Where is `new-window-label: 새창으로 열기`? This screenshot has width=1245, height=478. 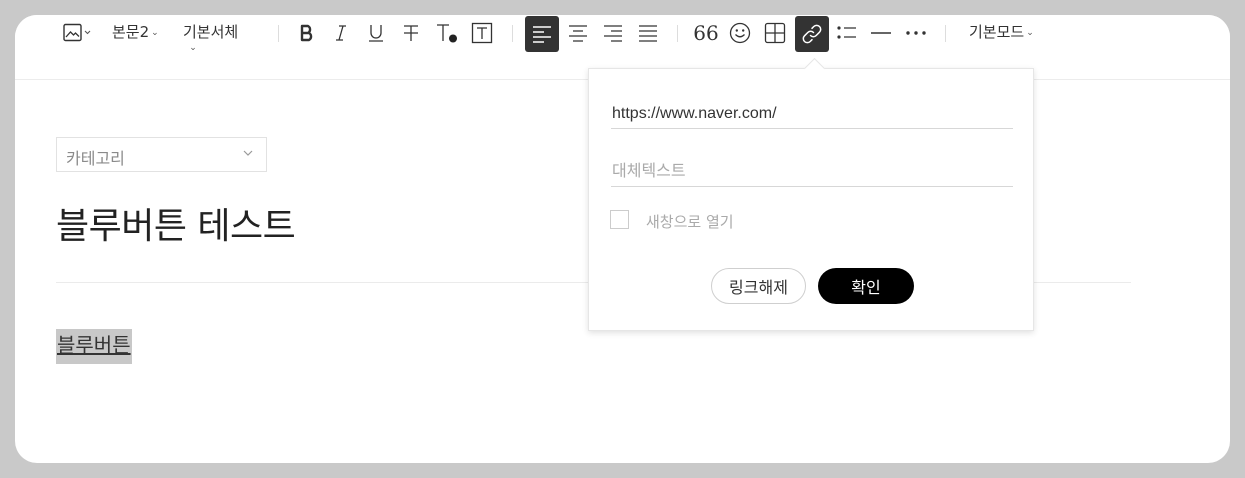 new-window-label: 새창으로 열기 is located at coordinates (690, 222).